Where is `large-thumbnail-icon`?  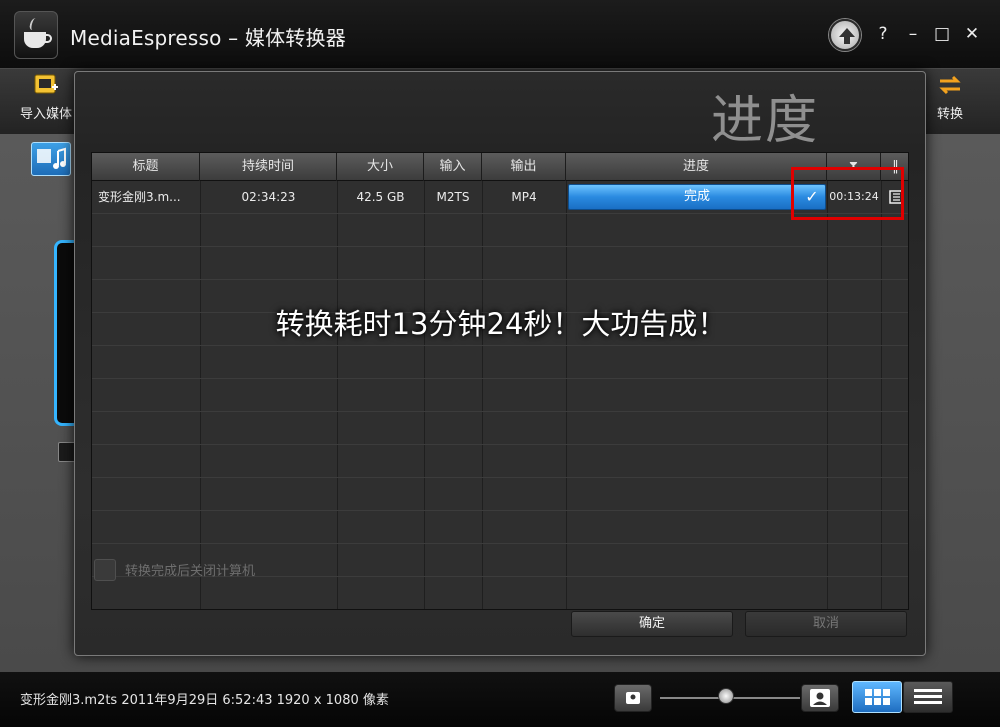 large-thumbnail-icon is located at coordinates (820, 698).